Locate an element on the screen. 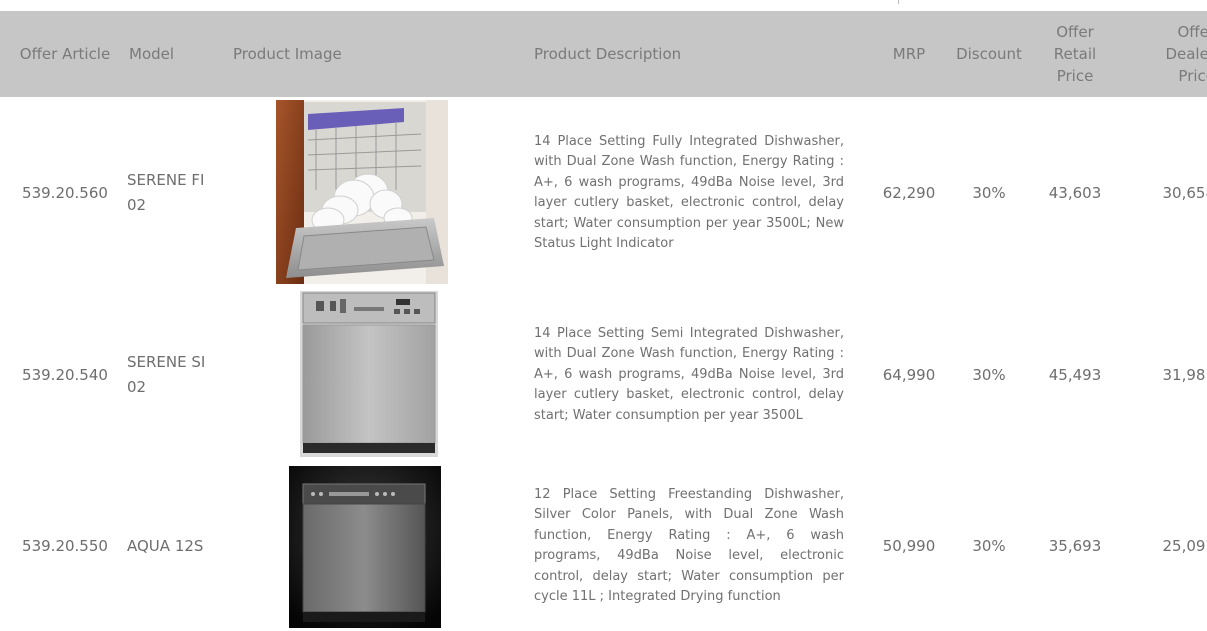  header-offer-article: Offer Article is located at coordinates (65, 54).